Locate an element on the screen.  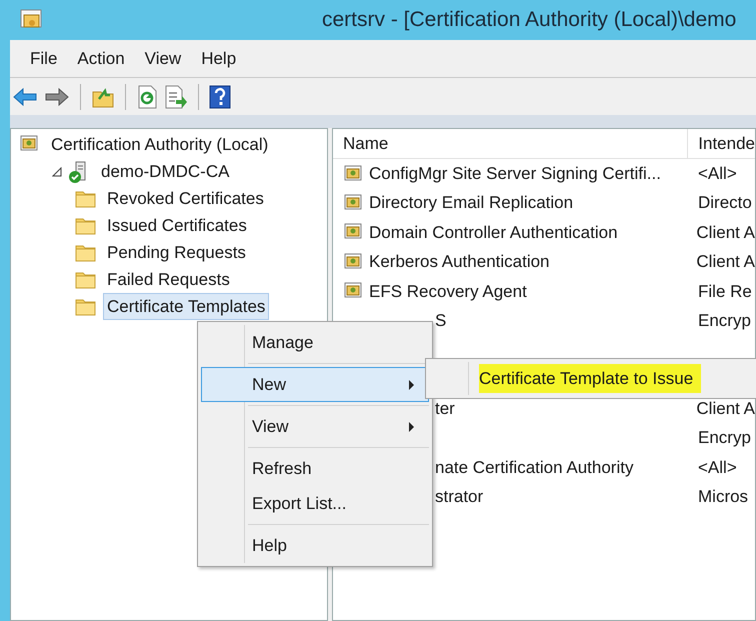
tree-item: Failed Requests is located at coordinates (168, 280).